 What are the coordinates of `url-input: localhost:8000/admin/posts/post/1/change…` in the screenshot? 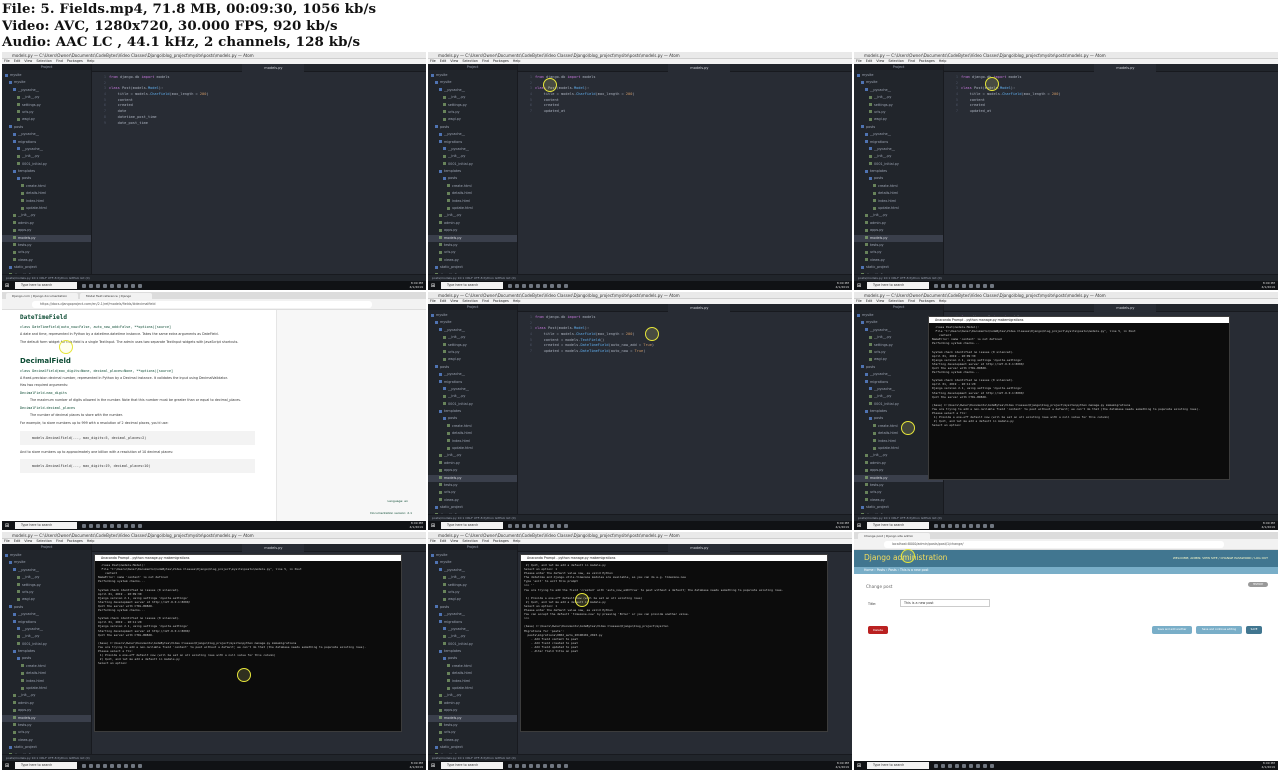 It's located at (1054, 544).